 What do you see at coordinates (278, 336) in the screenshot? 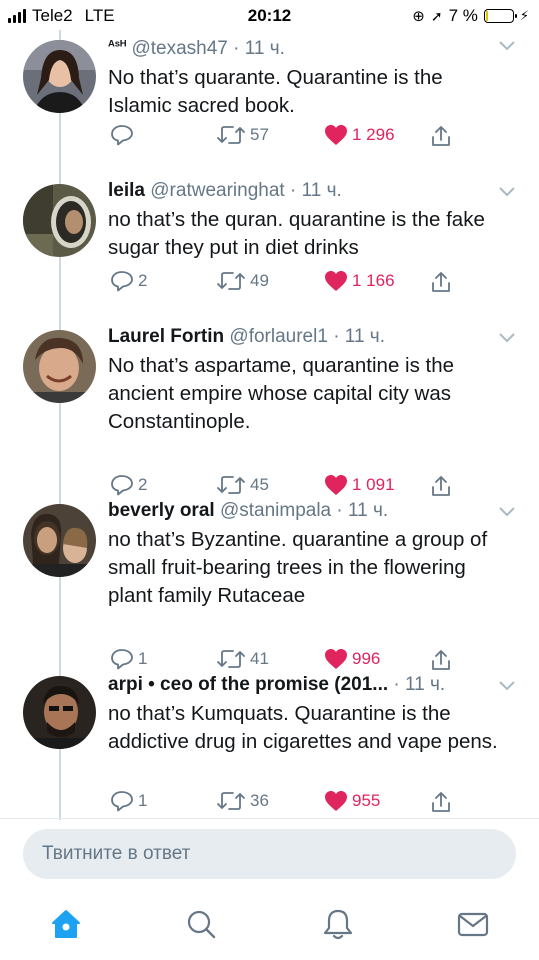
I see `handle: @forlaurel1` at bounding box center [278, 336].